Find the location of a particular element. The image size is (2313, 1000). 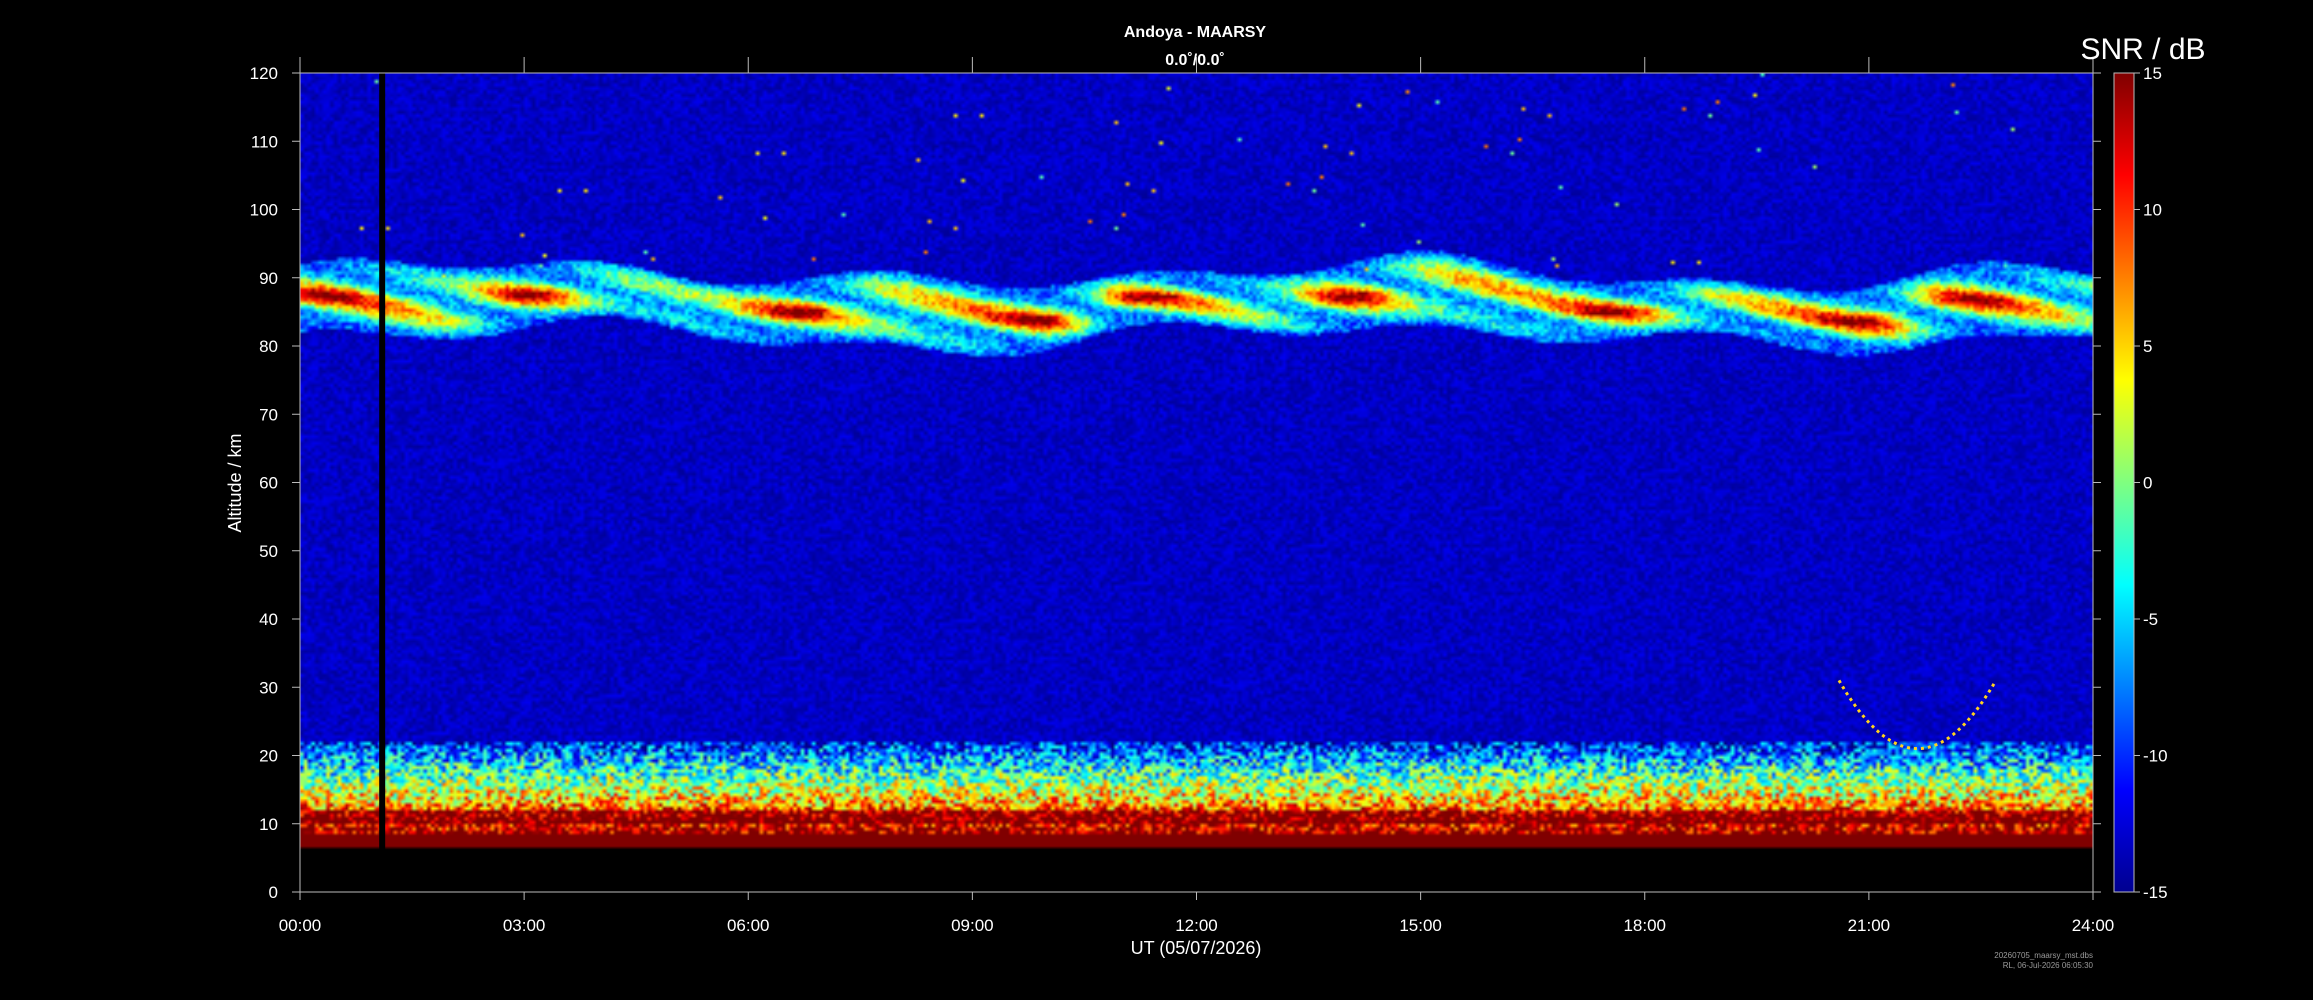

x-tick-label: 24:00 is located at coordinates (2093, 925).